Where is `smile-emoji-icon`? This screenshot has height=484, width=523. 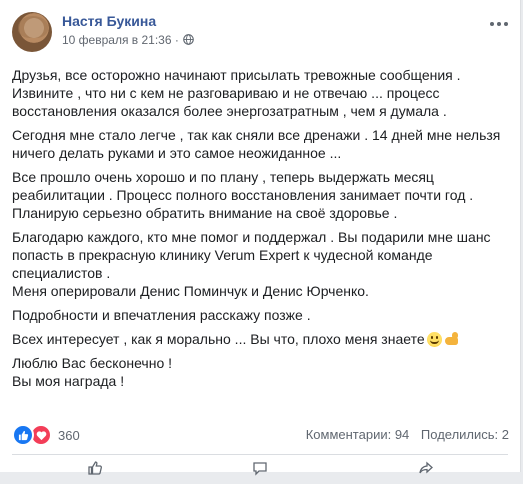 smile-emoji-icon is located at coordinates (434, 339).